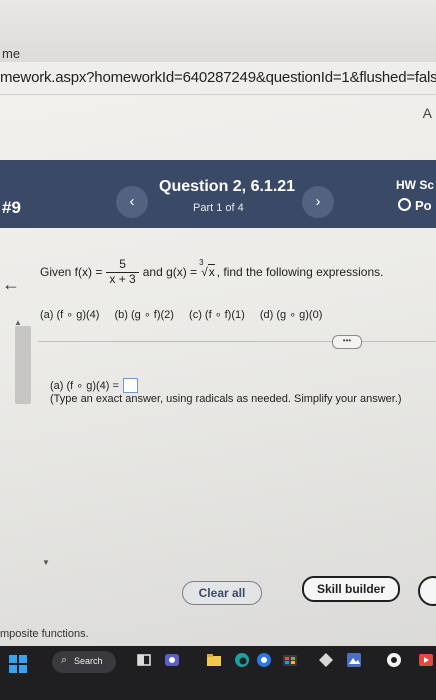 This screenshot has height=700, width=436. I want to click on part-c: (c) (f ∘ f)(1), so click(217, 315).